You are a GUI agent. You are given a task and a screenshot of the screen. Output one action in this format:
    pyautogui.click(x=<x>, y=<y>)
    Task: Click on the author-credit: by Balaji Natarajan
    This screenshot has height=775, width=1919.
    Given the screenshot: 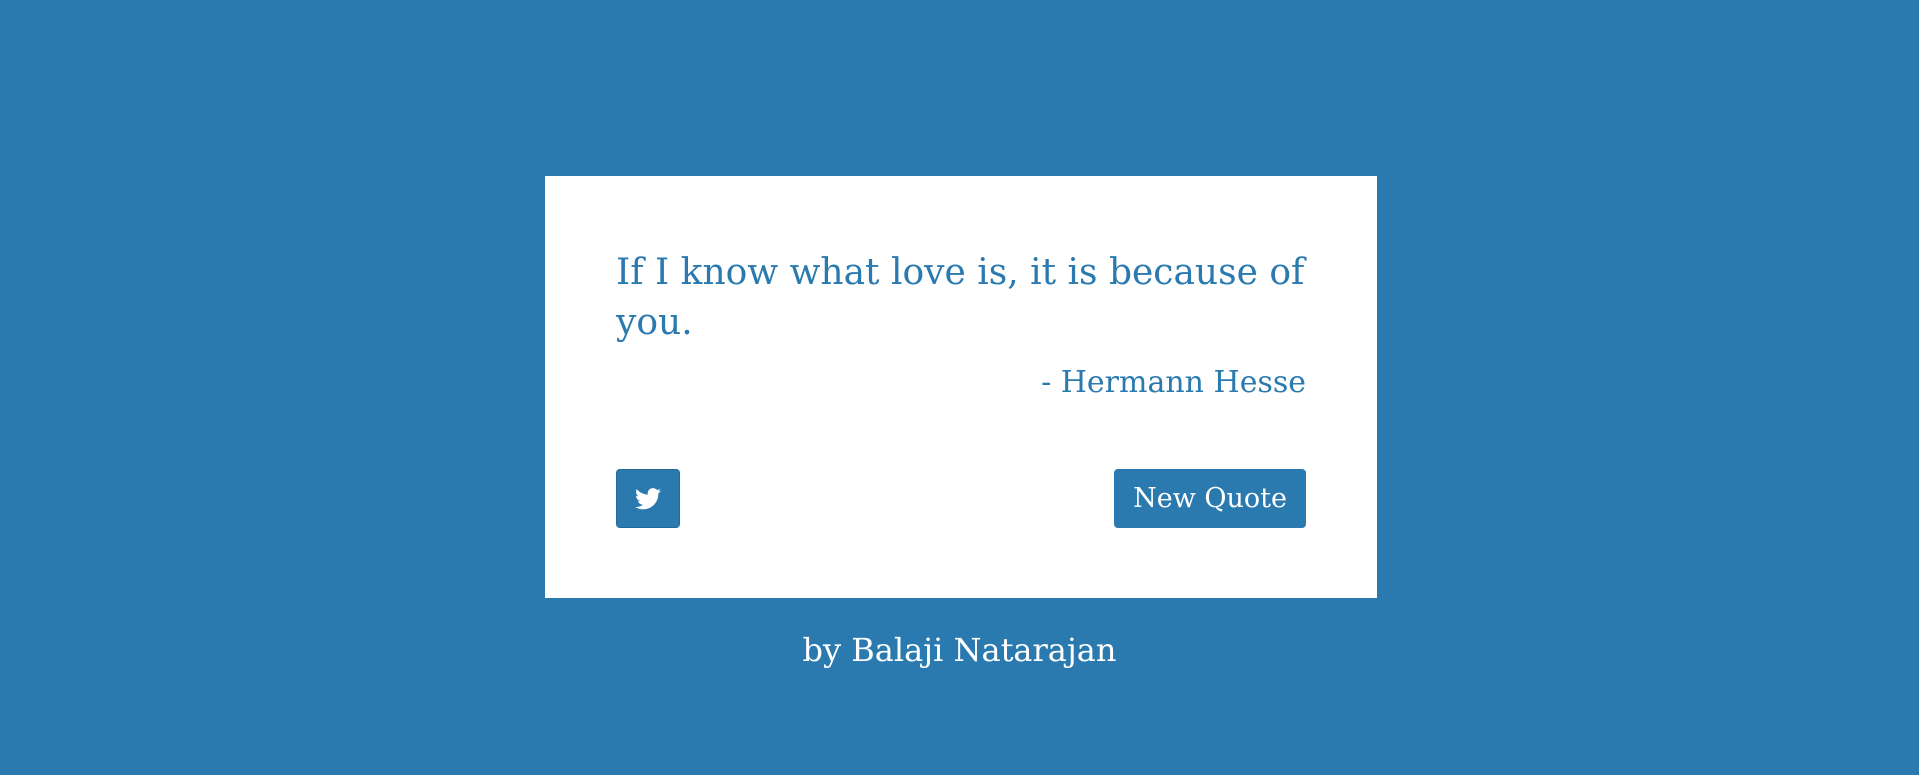 What is the action you would take?
    pyautogui.click(x=959, y=650)
    